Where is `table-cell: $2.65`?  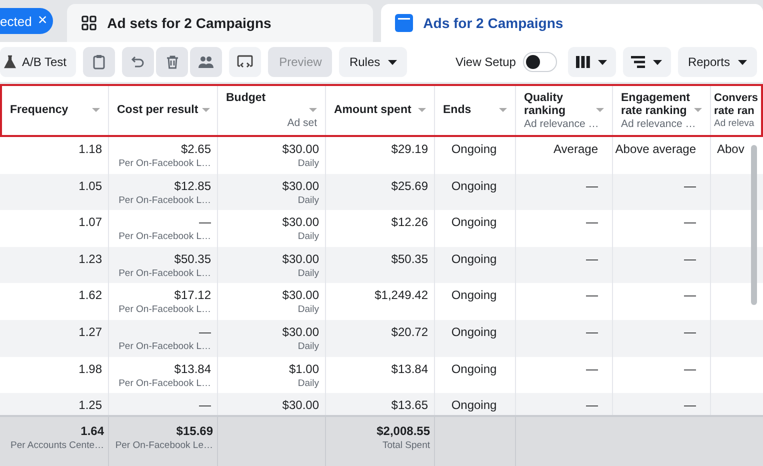
table-cell: $2.65 is located at coordinates (195, 149).